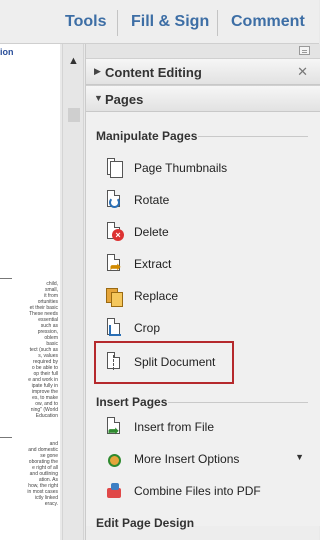  What do you see at coordinates (124, 99) in the screenshot?
I see `section-label: Pages` at bounding box center [124, 99].